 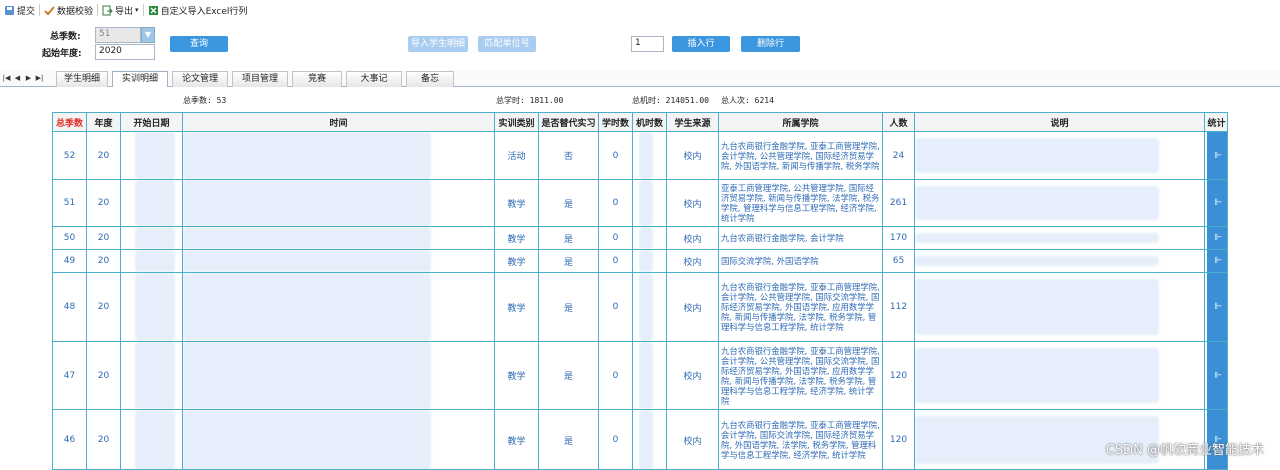 I want to click on submit-button: 提交, so click(x=19, y=10).